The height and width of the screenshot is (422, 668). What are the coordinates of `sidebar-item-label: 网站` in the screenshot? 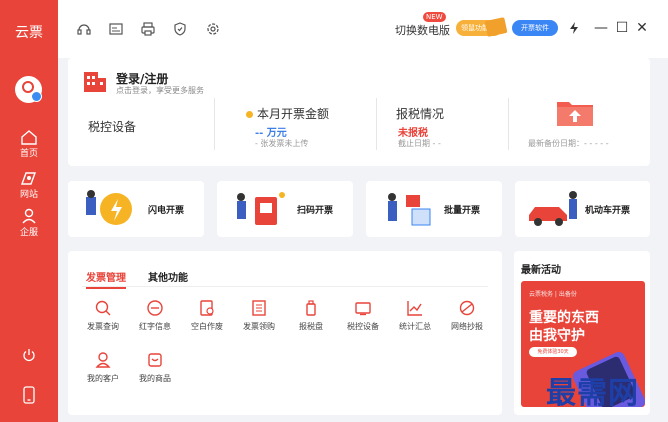 It's located at (28, 195).